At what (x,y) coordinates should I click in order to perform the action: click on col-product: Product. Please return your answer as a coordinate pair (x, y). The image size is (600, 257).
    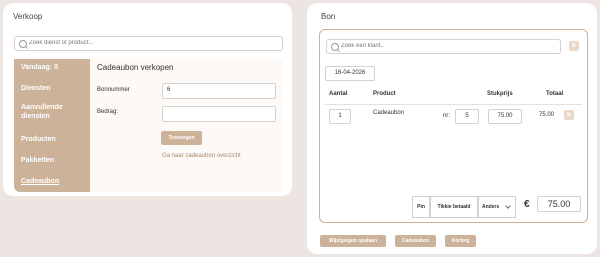
    Looking at the image, I should click on (384, 94).